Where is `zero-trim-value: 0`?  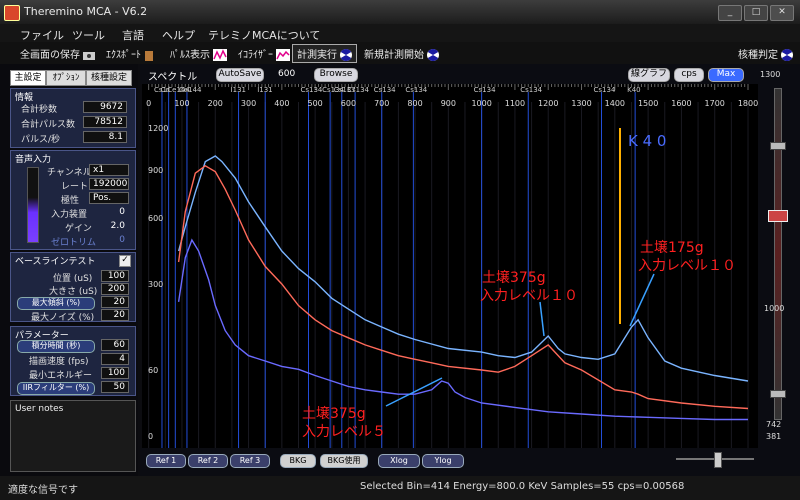
zero-trim-value: 0 is located at coordinates (110, 240).